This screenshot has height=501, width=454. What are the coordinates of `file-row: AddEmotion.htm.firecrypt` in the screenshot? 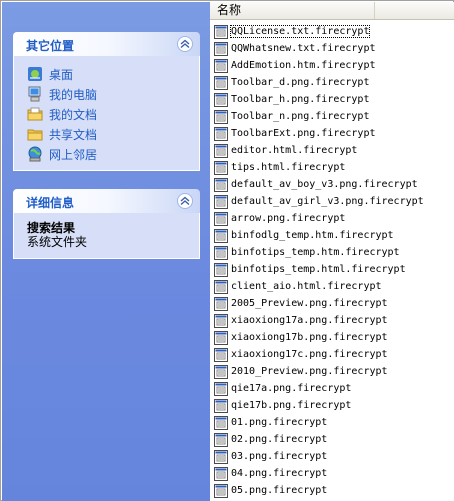 It's located at (332, 65).